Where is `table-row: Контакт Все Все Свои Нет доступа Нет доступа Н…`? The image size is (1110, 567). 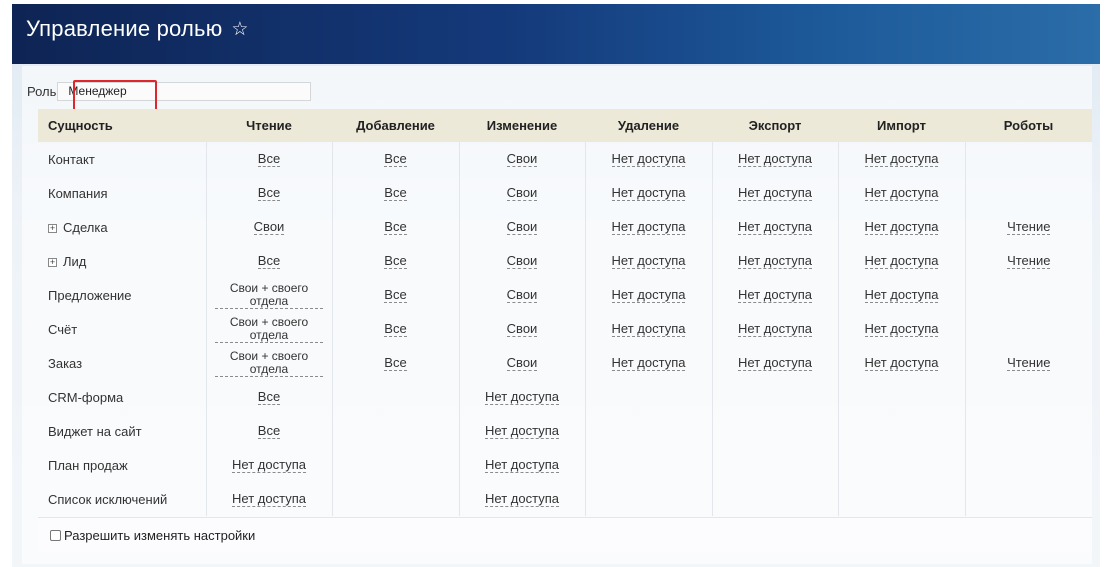
table-row: Контакт Все Все Свои Нет доступа Нет доступа Н… is located at coordinates (565, 159).